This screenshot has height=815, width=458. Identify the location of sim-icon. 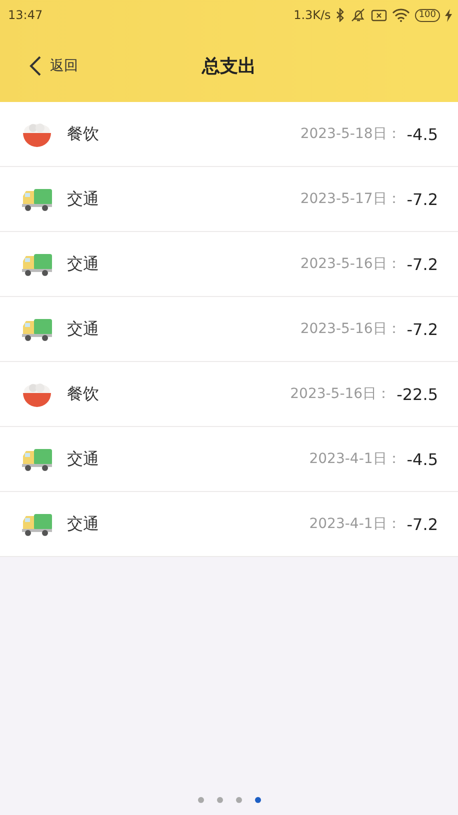
(378, 15).